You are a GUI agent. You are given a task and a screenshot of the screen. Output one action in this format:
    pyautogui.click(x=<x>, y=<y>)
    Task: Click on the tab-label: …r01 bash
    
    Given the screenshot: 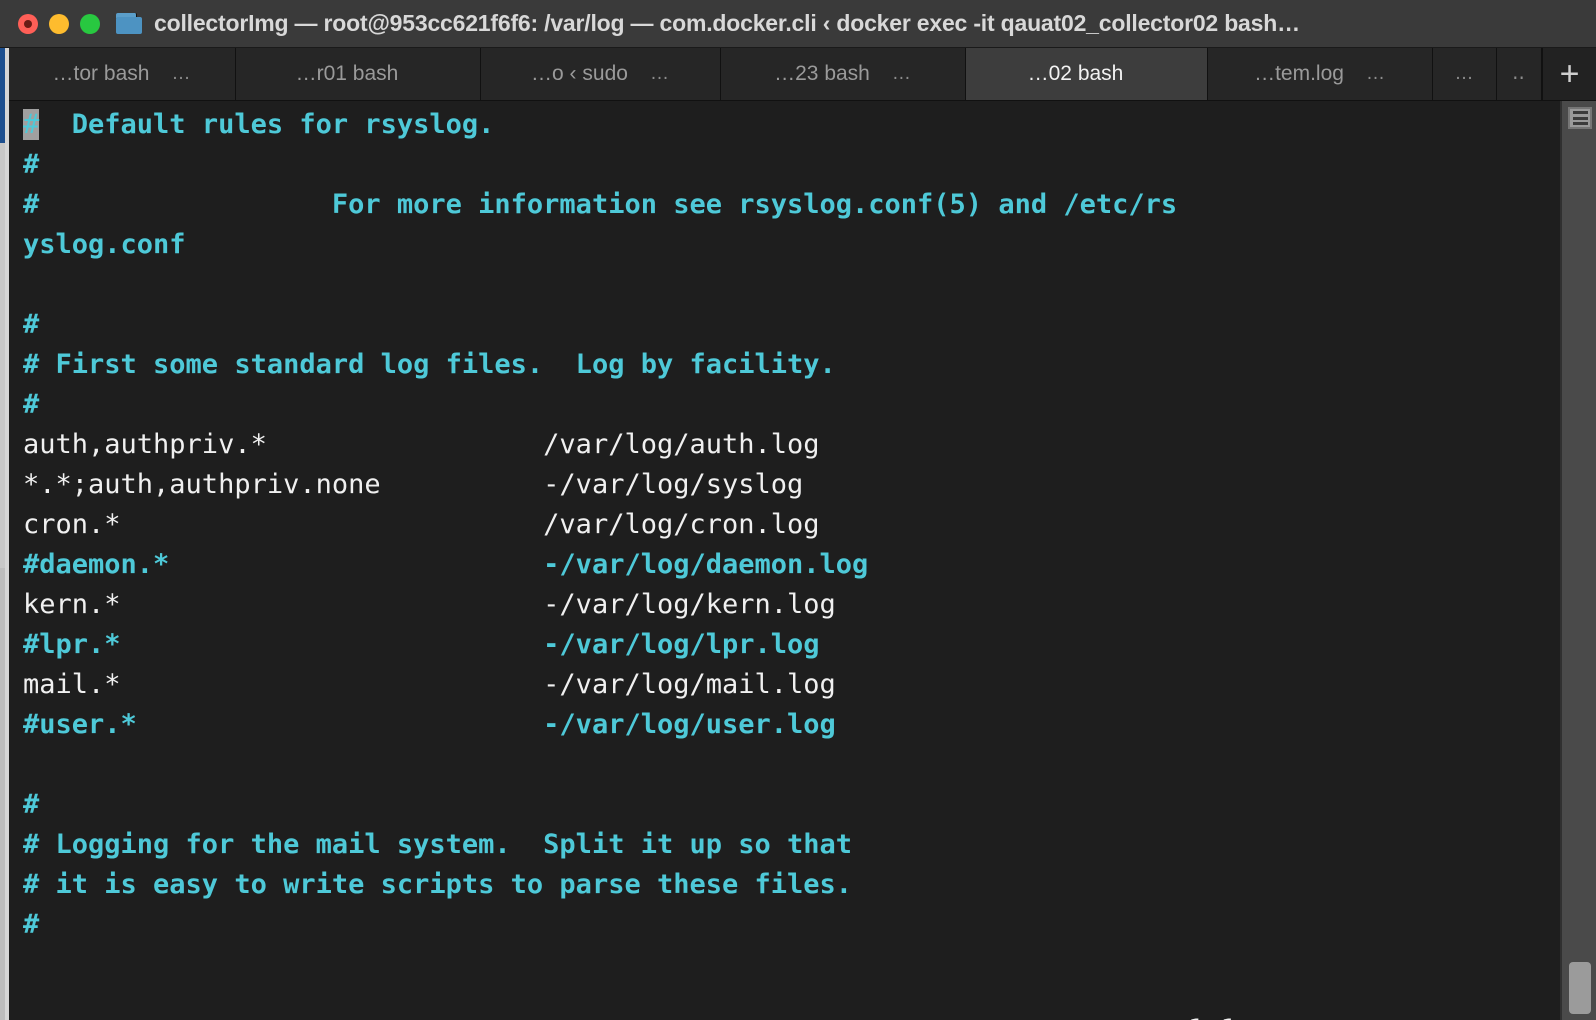 What is the action you would take?
    pyautogui.click(x=347, y=73)
    